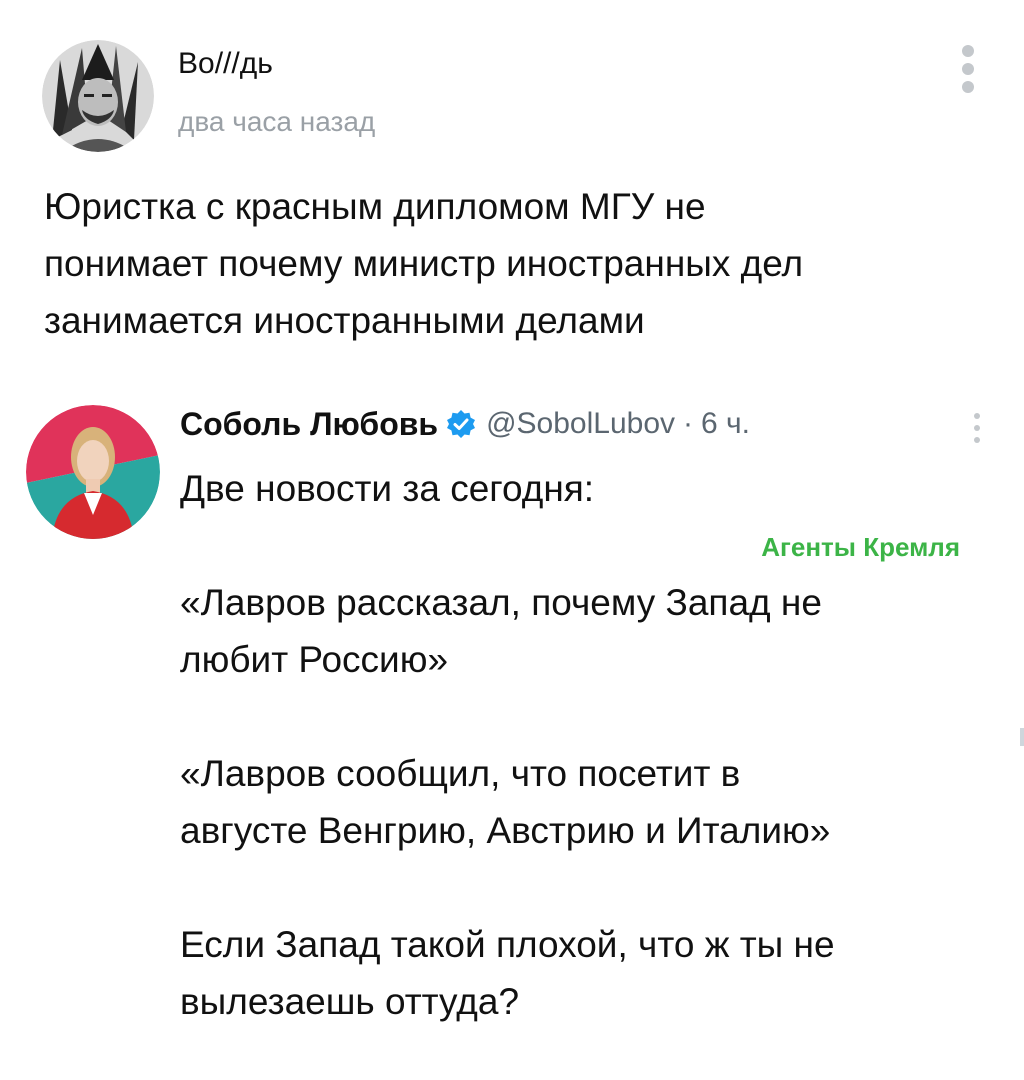 The width and height of the screenshot is (1024, 1080). What do you see at coordinates (309, 424) in the screenshot?
I see `tweet-author-name: Соболь Любовь` at bounding box center [309, 424].